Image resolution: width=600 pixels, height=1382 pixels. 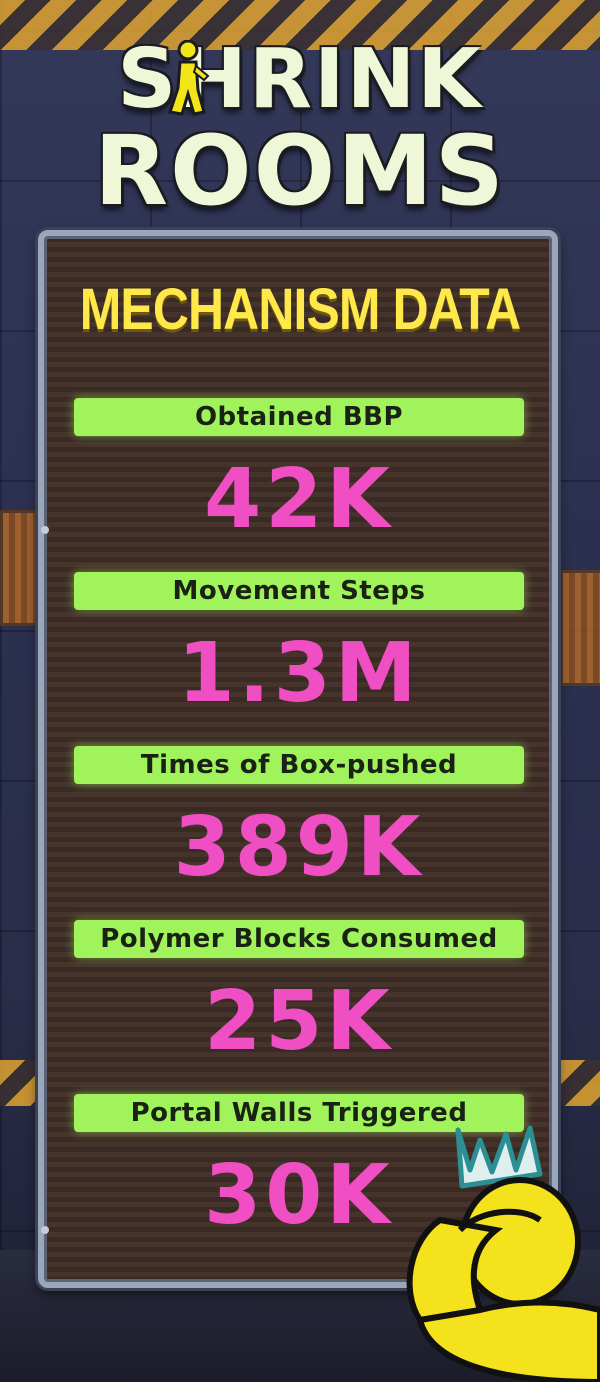 I want to click on stat-value: 389K, so click(x=299, y=847).